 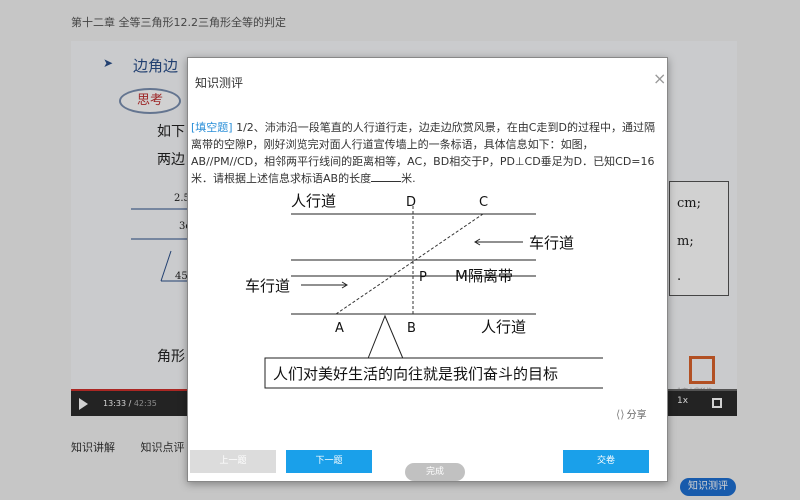 I want to click on fig-point-d: D, so click(x=411, y=202).